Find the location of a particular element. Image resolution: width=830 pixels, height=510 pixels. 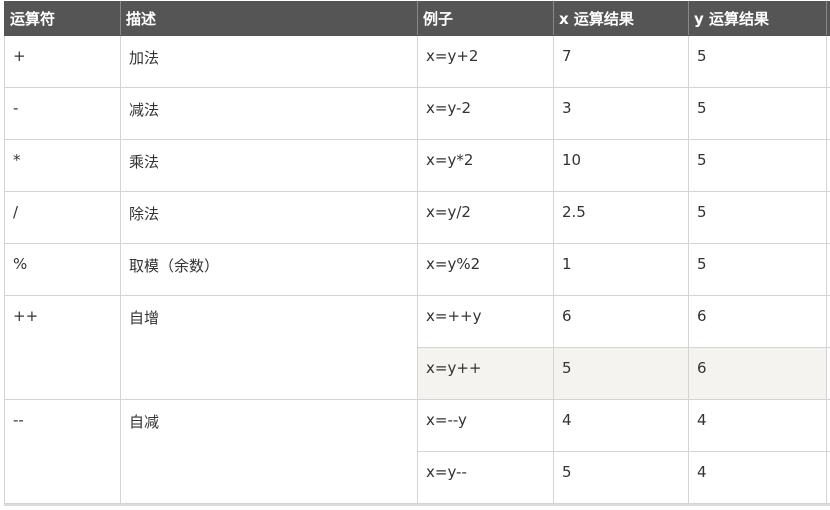

cell-operator: -- is located at coordinates (62, 451).